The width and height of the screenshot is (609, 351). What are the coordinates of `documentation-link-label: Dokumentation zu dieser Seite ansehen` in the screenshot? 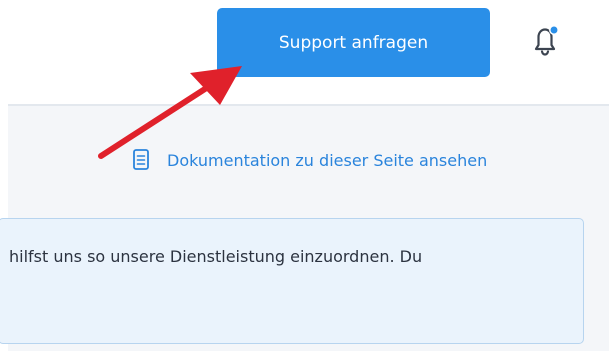 It's located at (327, 160).